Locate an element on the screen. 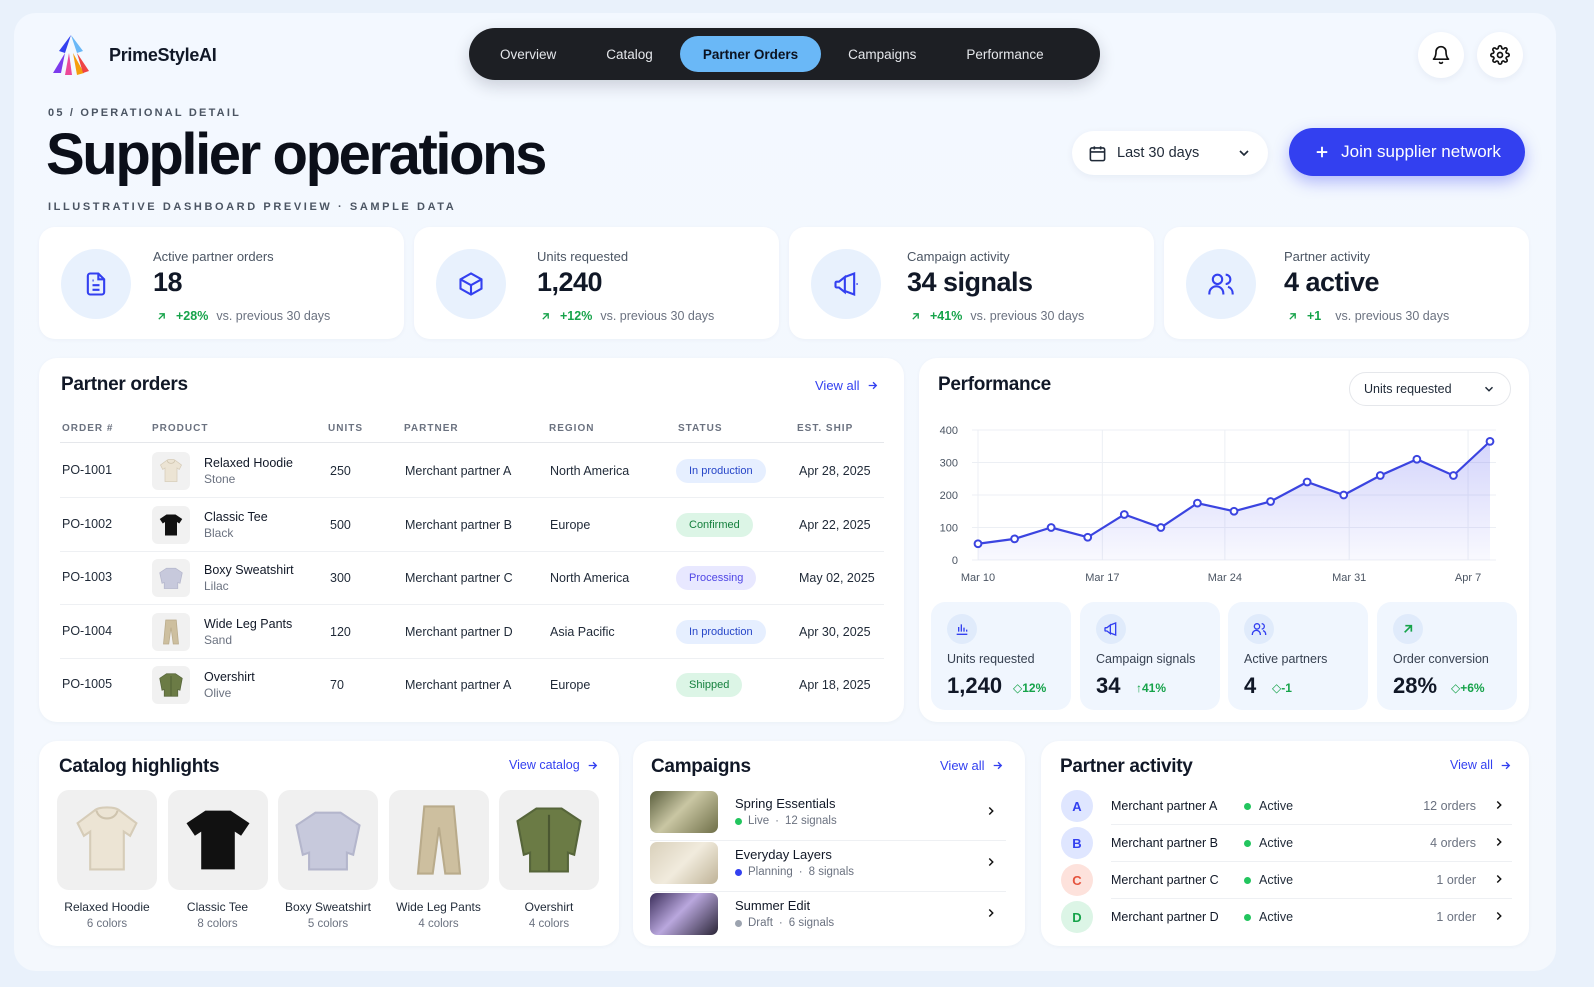 The image size is (1594, 987). partner-item: D Merchant partner D Active 1 order is located at coordinates (1286, 917).